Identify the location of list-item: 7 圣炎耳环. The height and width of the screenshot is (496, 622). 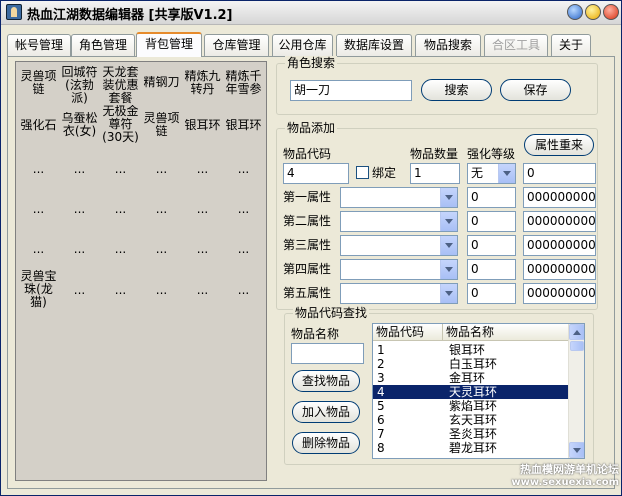
(471, 434).